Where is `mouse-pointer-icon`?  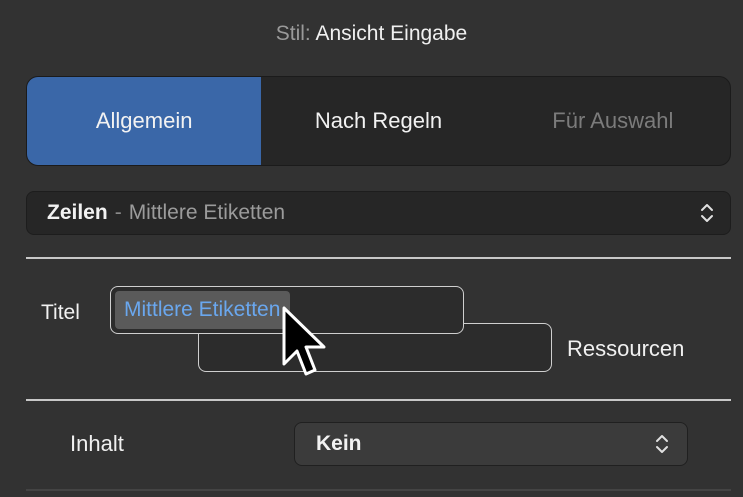
mouse-pointer-icon is located at coordinates (304, 341).